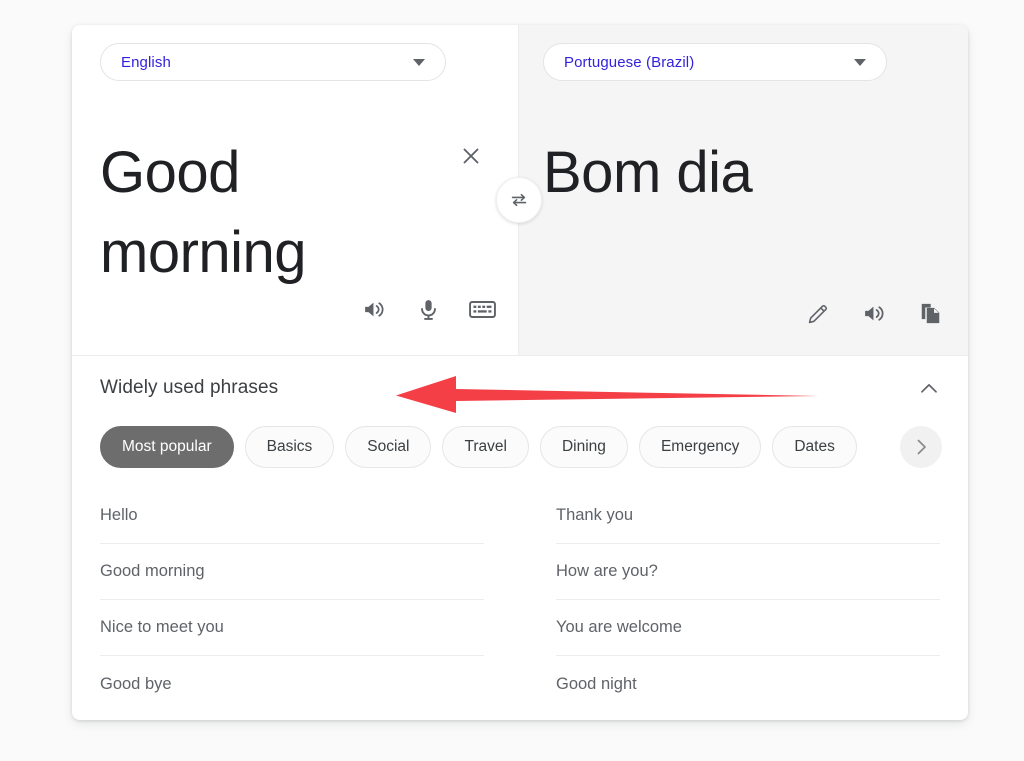  What do you see at coordinates (189, 387) in the screenshot?
I see `phrases-title: Widely used phrases` at bounding box center [189, 387].